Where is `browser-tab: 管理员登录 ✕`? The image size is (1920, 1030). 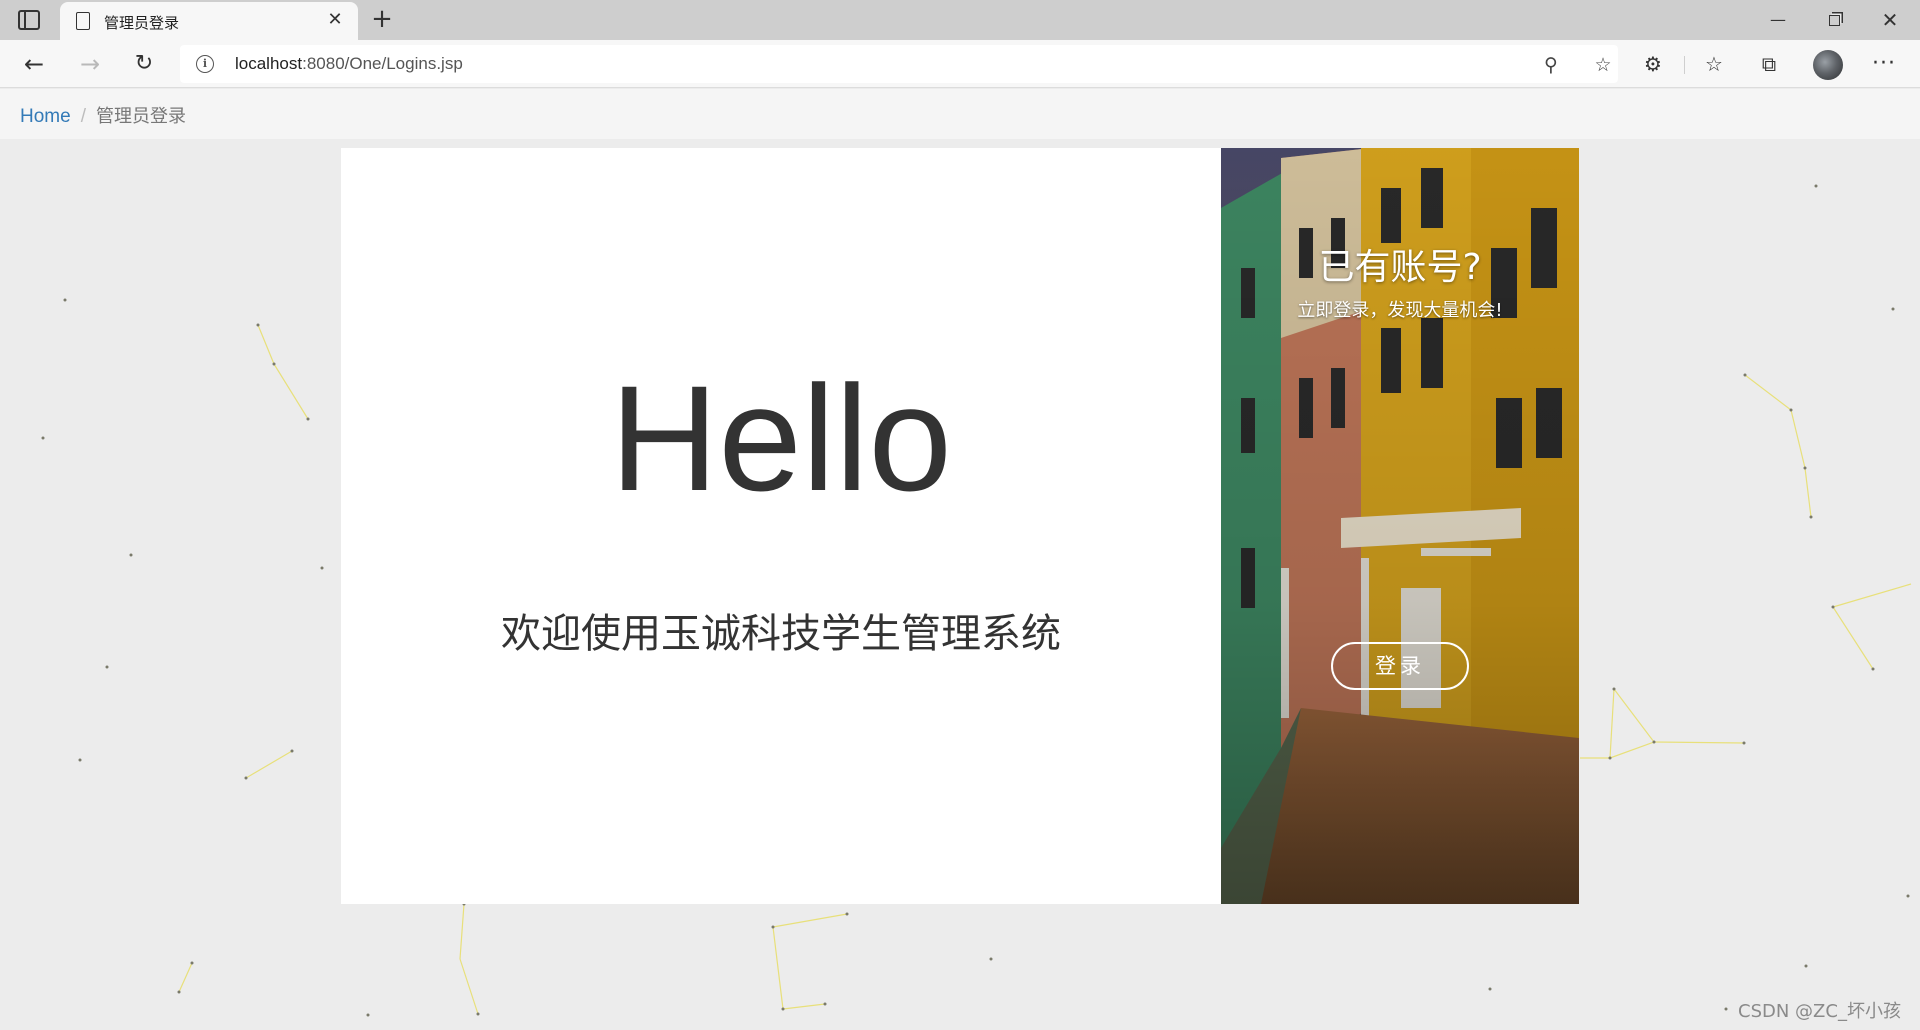 browser-tab: 管理员登录 ✕ is located at coordinates (209, 21).